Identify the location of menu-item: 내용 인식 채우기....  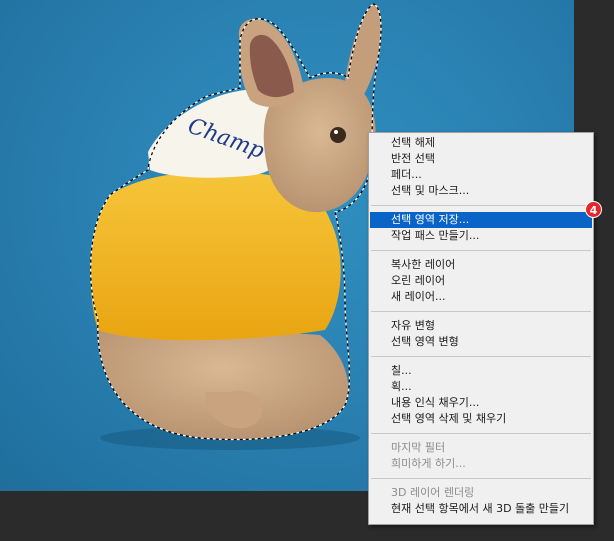
(481, 403).